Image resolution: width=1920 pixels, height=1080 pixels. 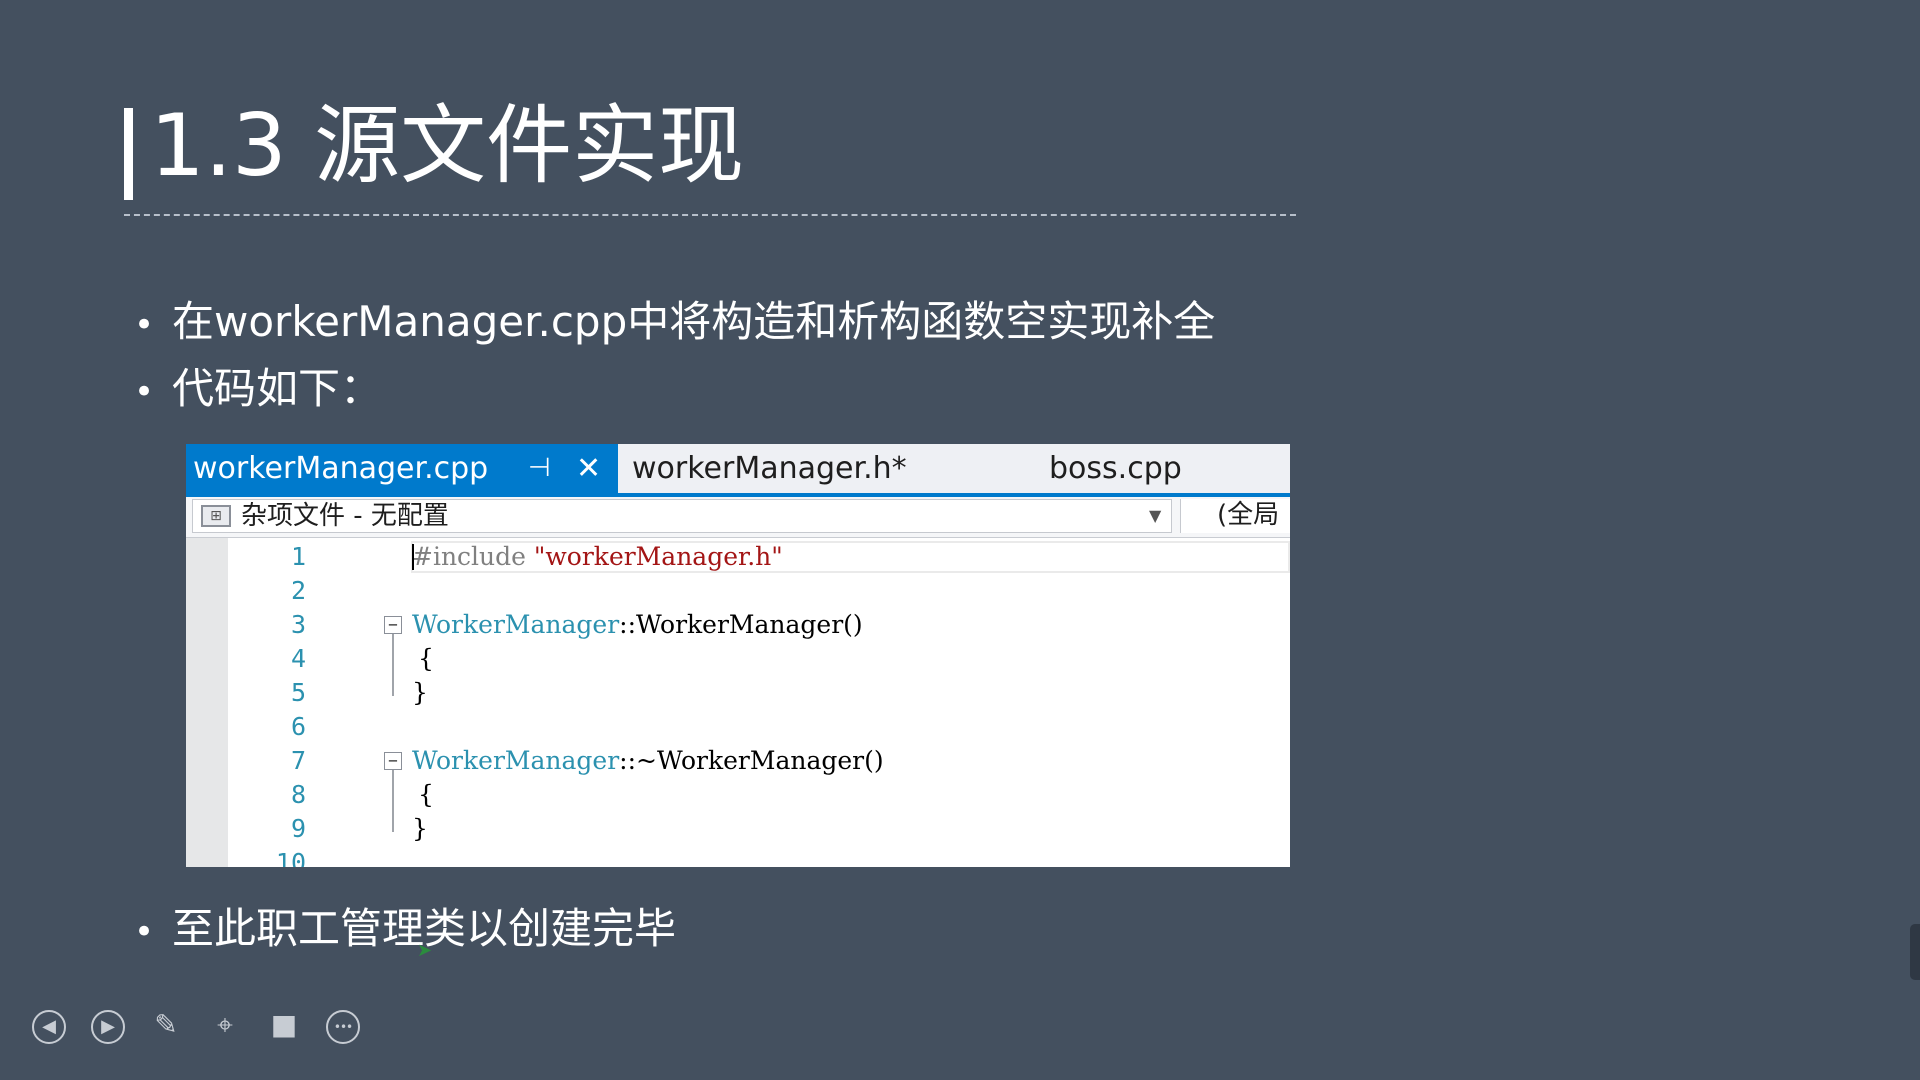 I want to click on line-number: 3, so click(x=298, y=624).